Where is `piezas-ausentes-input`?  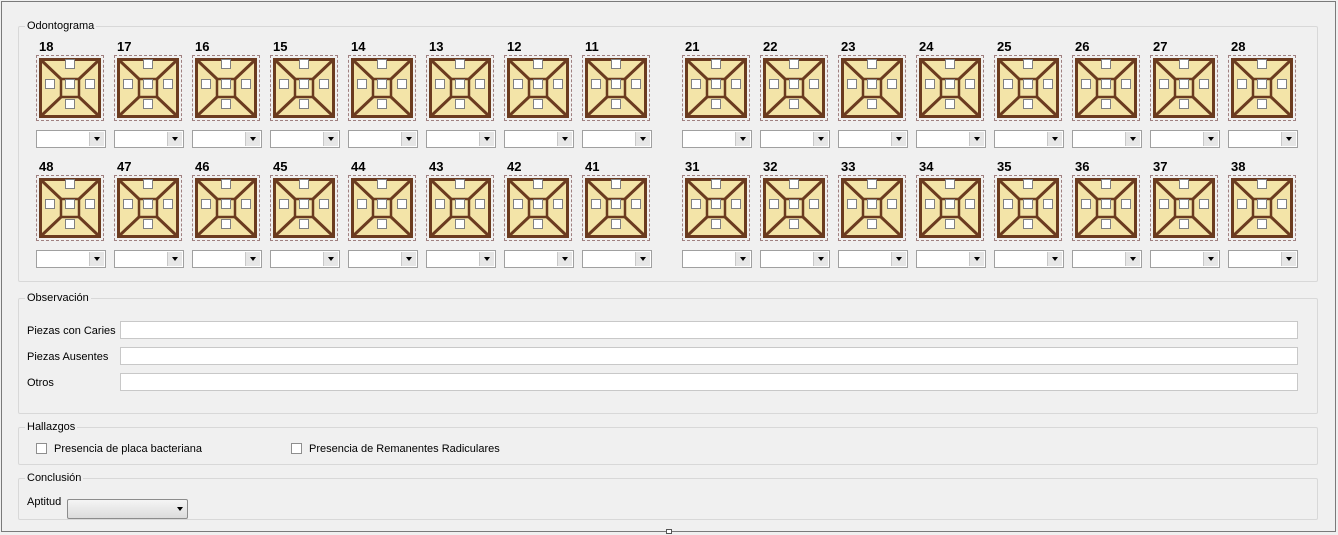
piezas-ausentes-input is located at coordinates (709, 356).